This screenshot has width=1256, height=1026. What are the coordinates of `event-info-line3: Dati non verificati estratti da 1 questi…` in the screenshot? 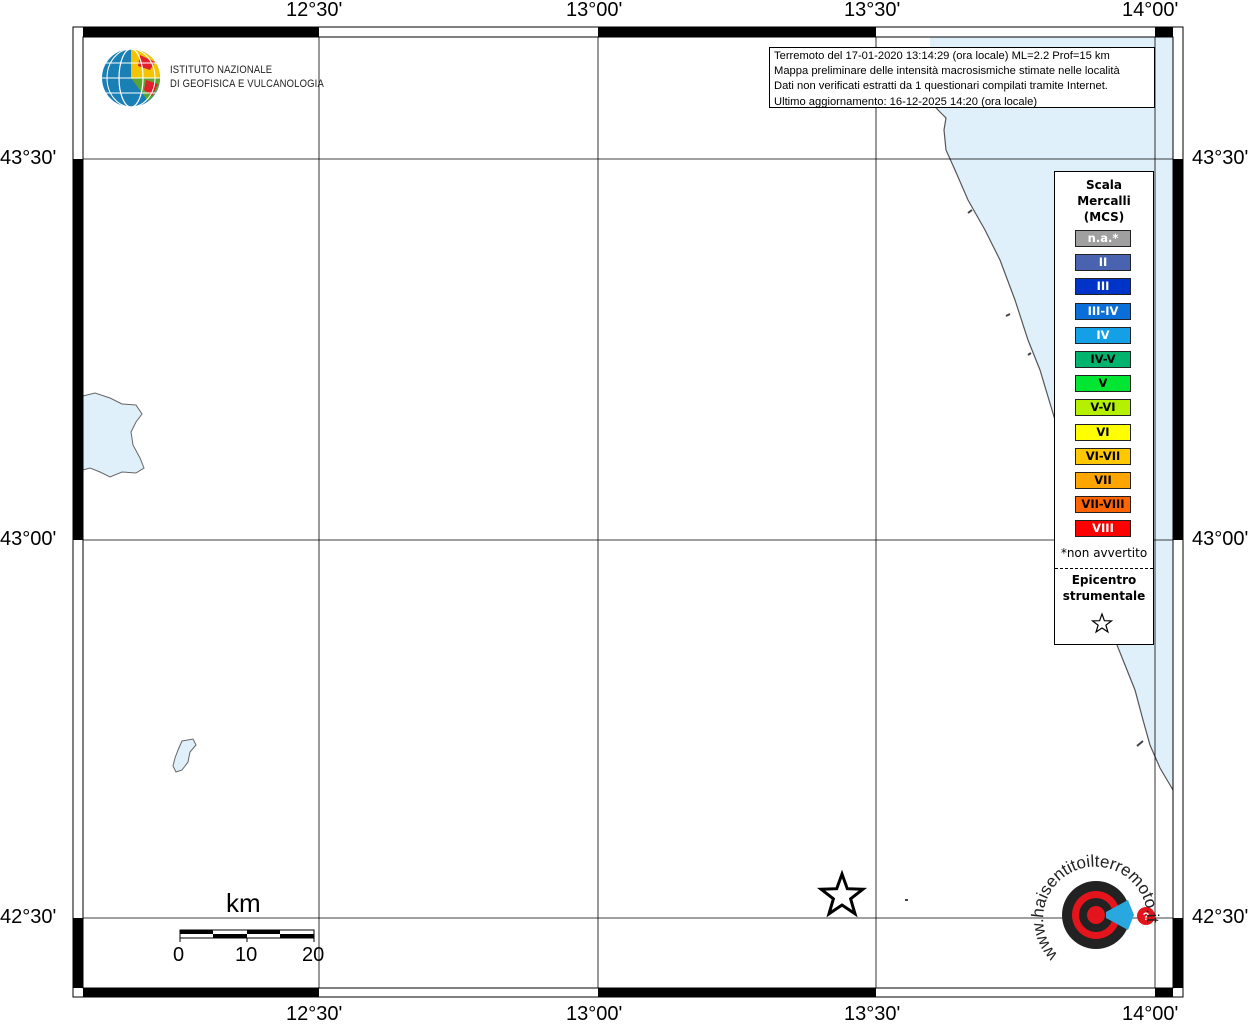 It's located at (941, 86).